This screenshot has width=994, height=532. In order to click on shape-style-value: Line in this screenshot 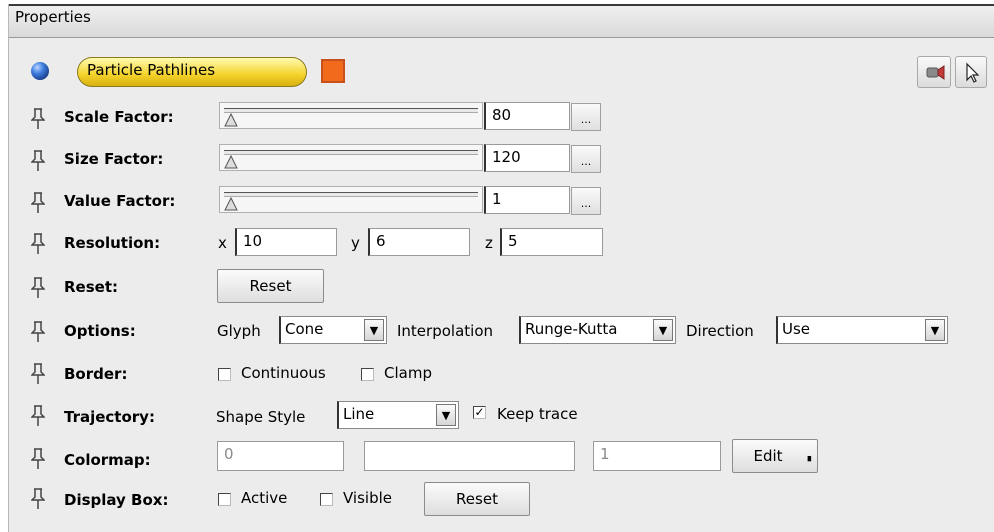, I will do `click(359, 414)`.